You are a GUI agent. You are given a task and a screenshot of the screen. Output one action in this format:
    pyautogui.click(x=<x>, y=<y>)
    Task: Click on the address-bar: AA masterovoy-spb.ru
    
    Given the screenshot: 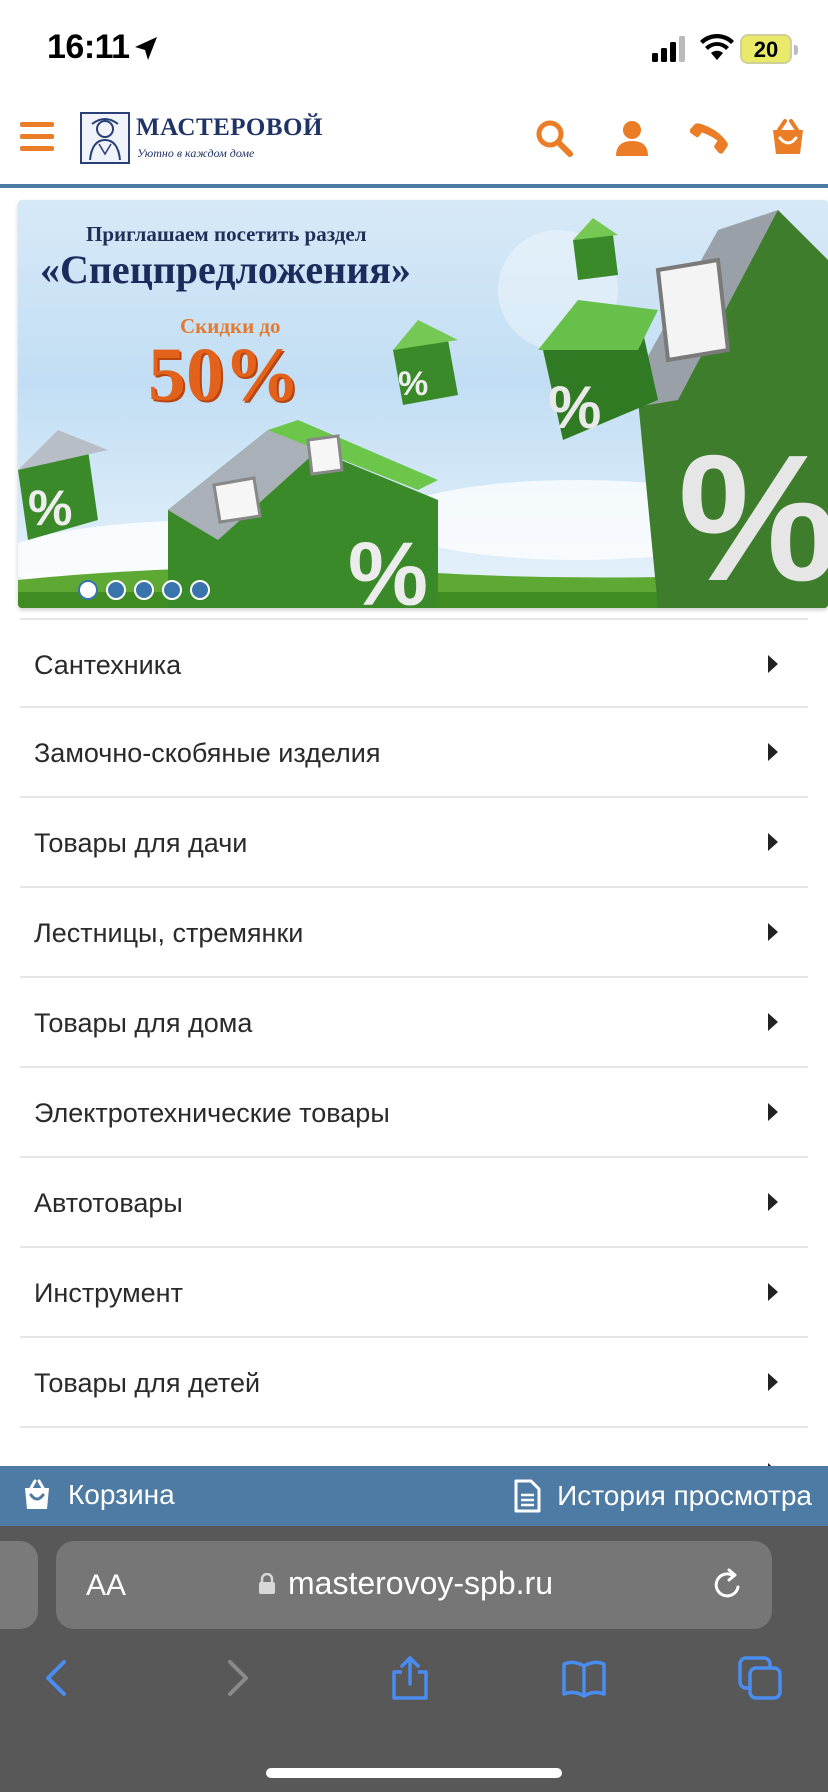 What is the action you would take?
    pyautogui.click(x=414, y=1585)
    